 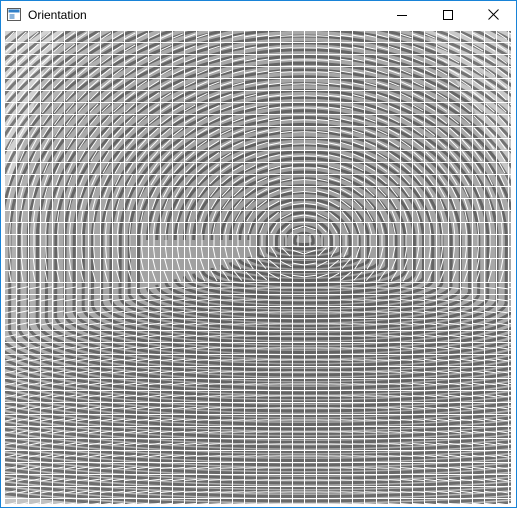 What do you see at coordinates (57, 15) in the screenshot?
I see `window-title: Orientation` at bounding box center [57, 15].